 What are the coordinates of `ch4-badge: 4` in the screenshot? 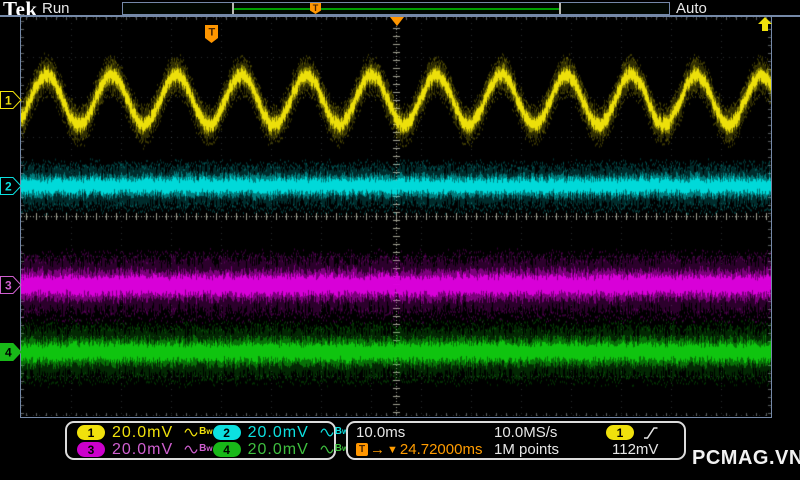 It's located at (226, 449).